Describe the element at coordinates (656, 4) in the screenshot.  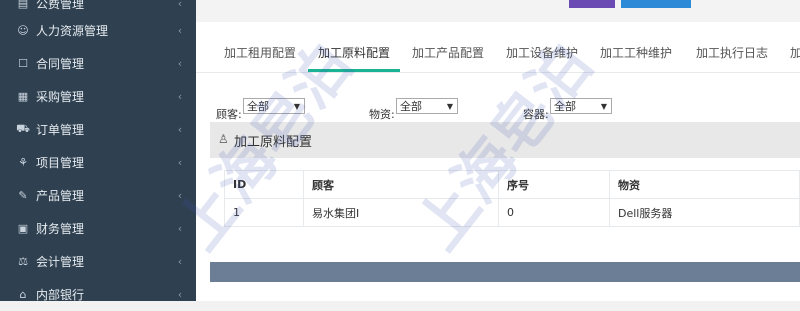
I see `action-button-blue` at that location.